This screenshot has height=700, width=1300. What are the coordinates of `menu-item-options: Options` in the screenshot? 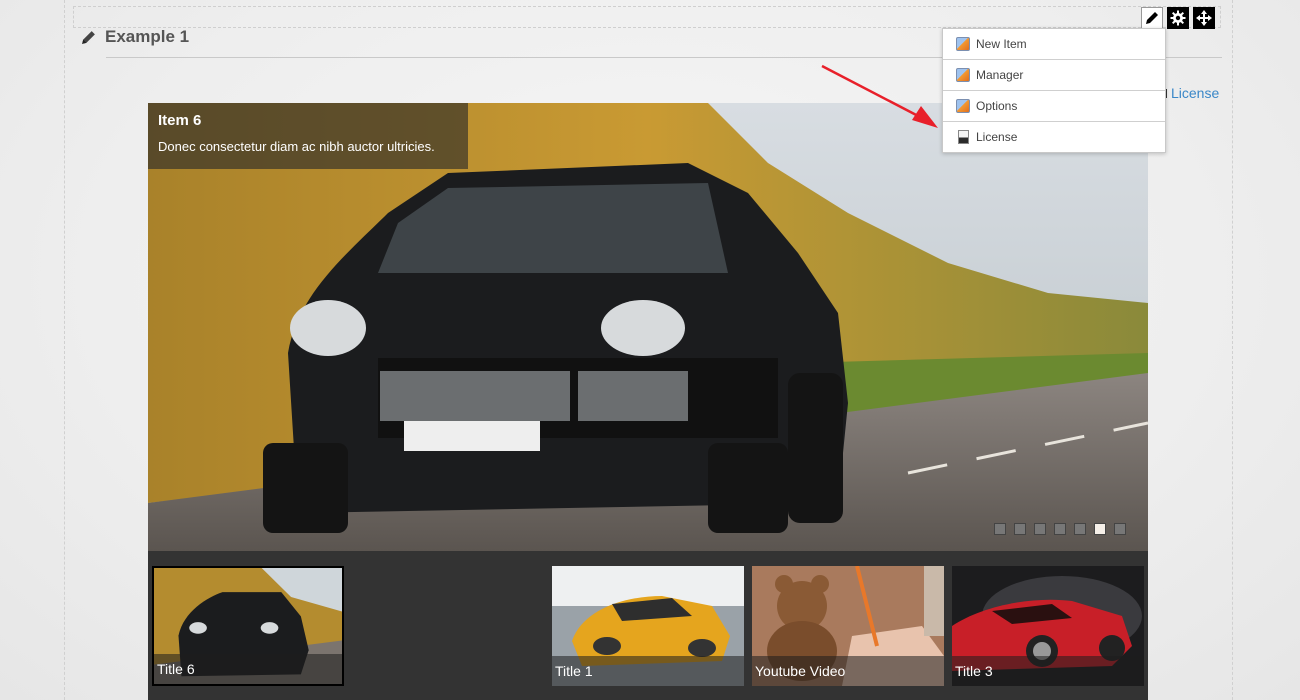 It's located at (1054, 105).